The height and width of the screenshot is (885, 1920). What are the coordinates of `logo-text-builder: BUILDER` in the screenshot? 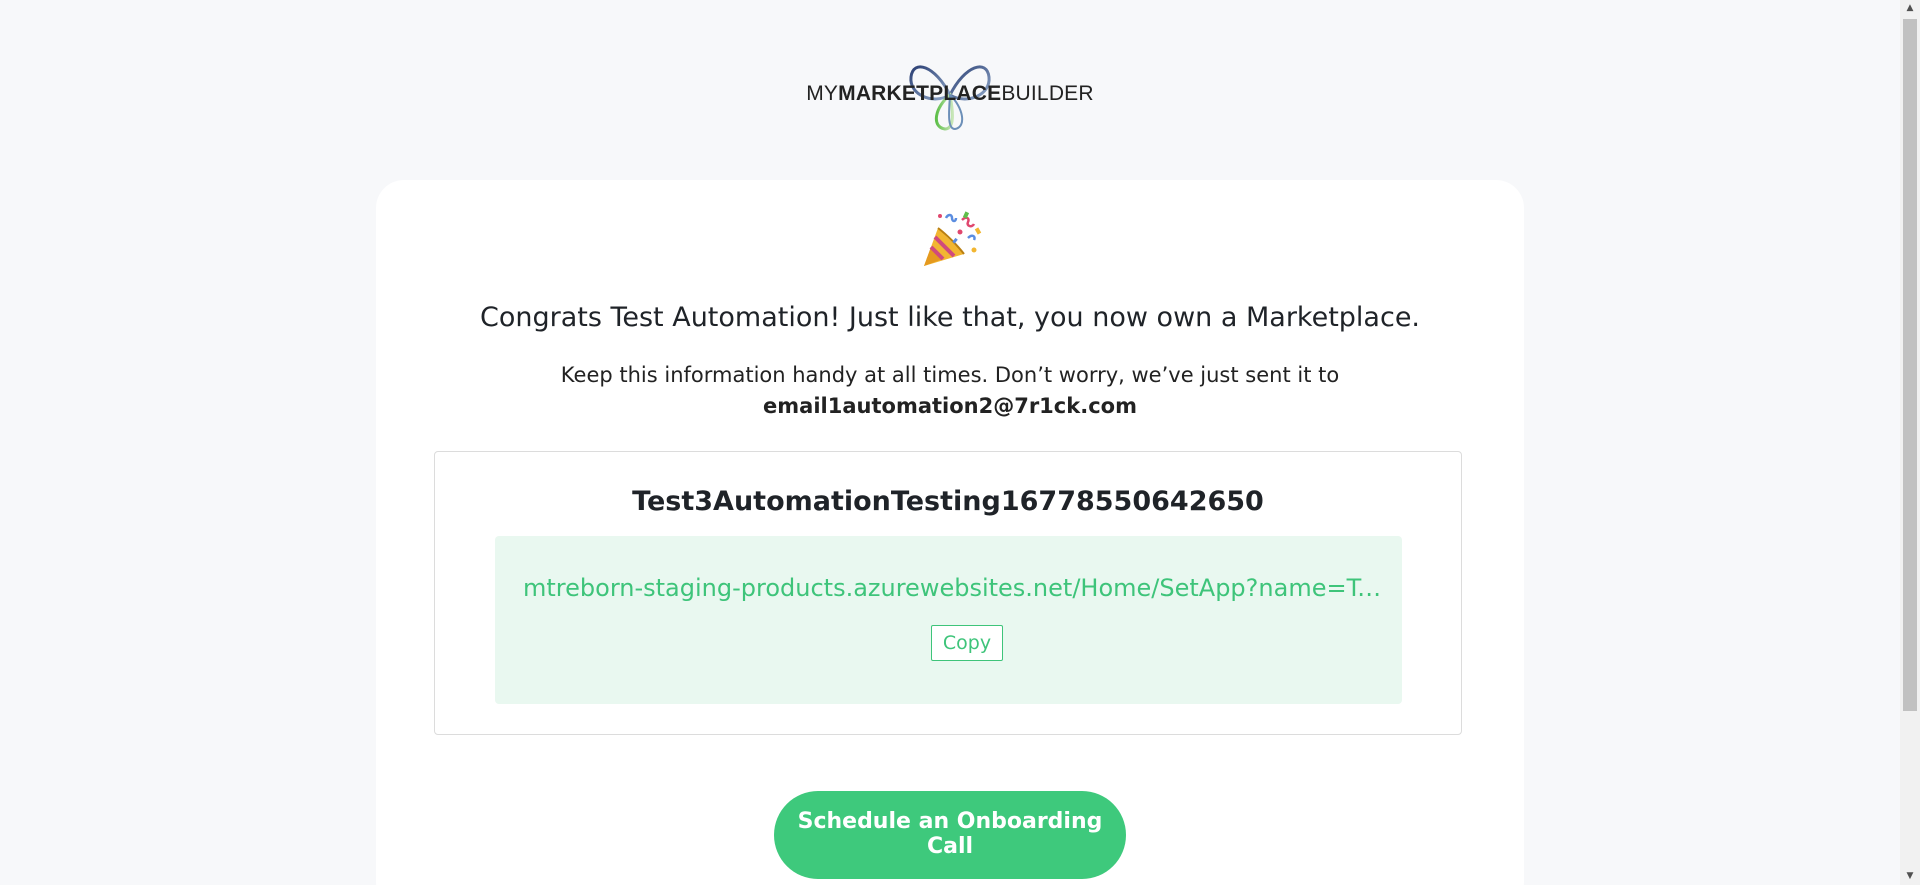 It's located at (1047, 93).